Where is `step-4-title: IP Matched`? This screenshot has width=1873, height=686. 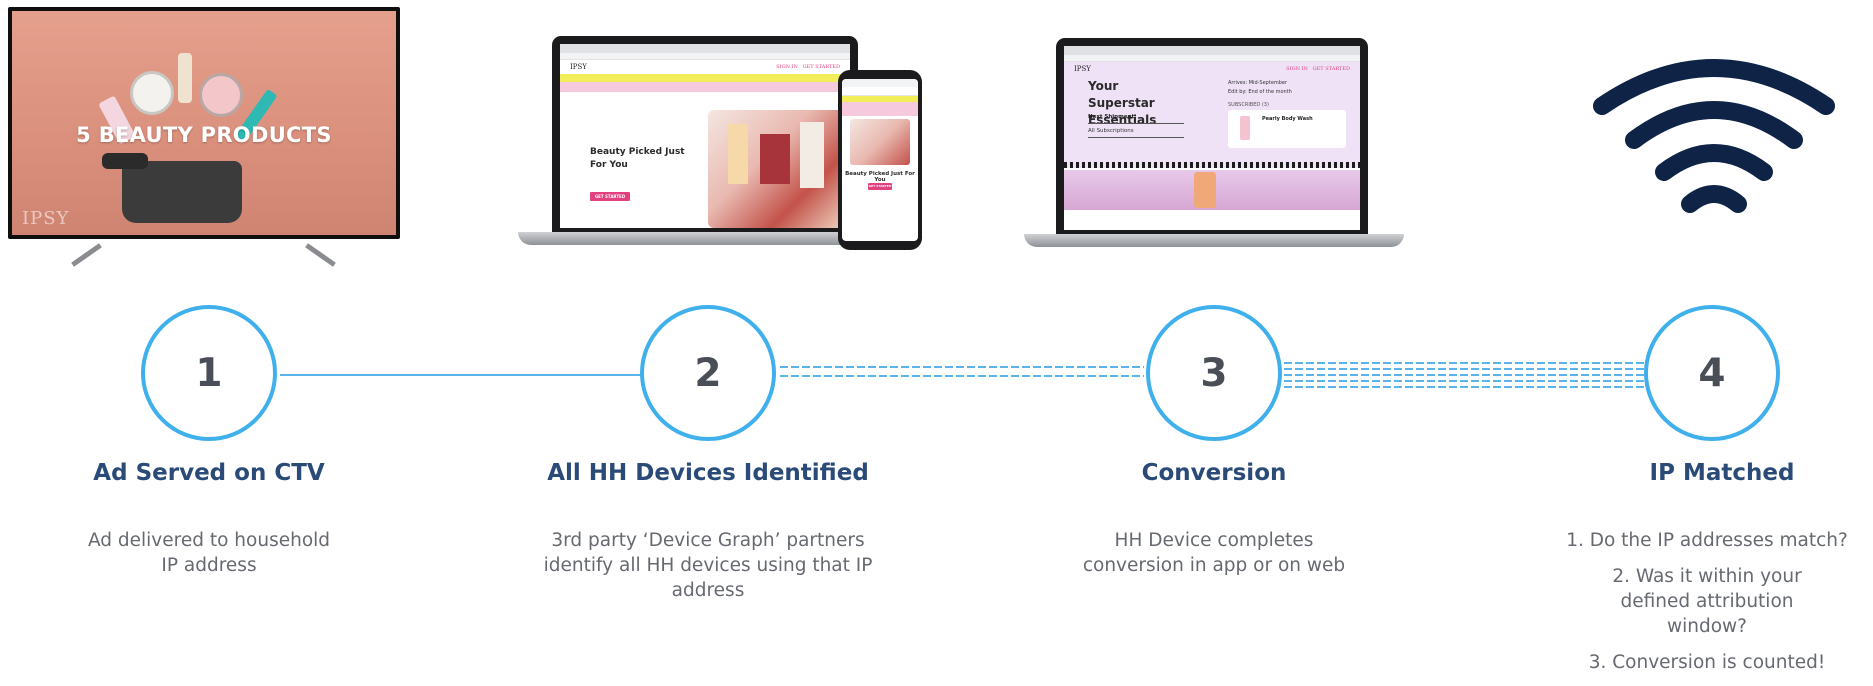 step-4-title: IP Matched is located at coordinates (1722, 473).